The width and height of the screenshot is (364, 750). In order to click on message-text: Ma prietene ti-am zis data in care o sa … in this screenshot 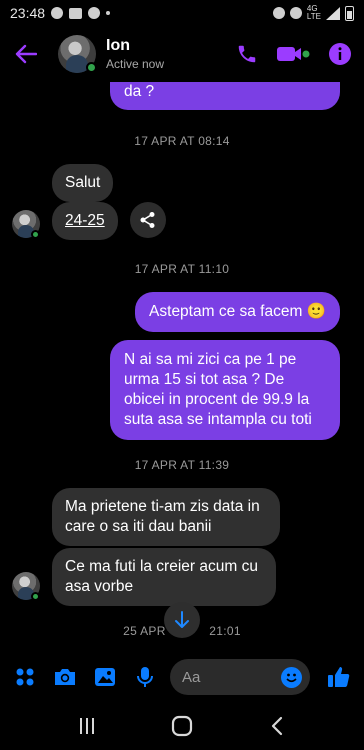, I will do `click(162, 516)`.